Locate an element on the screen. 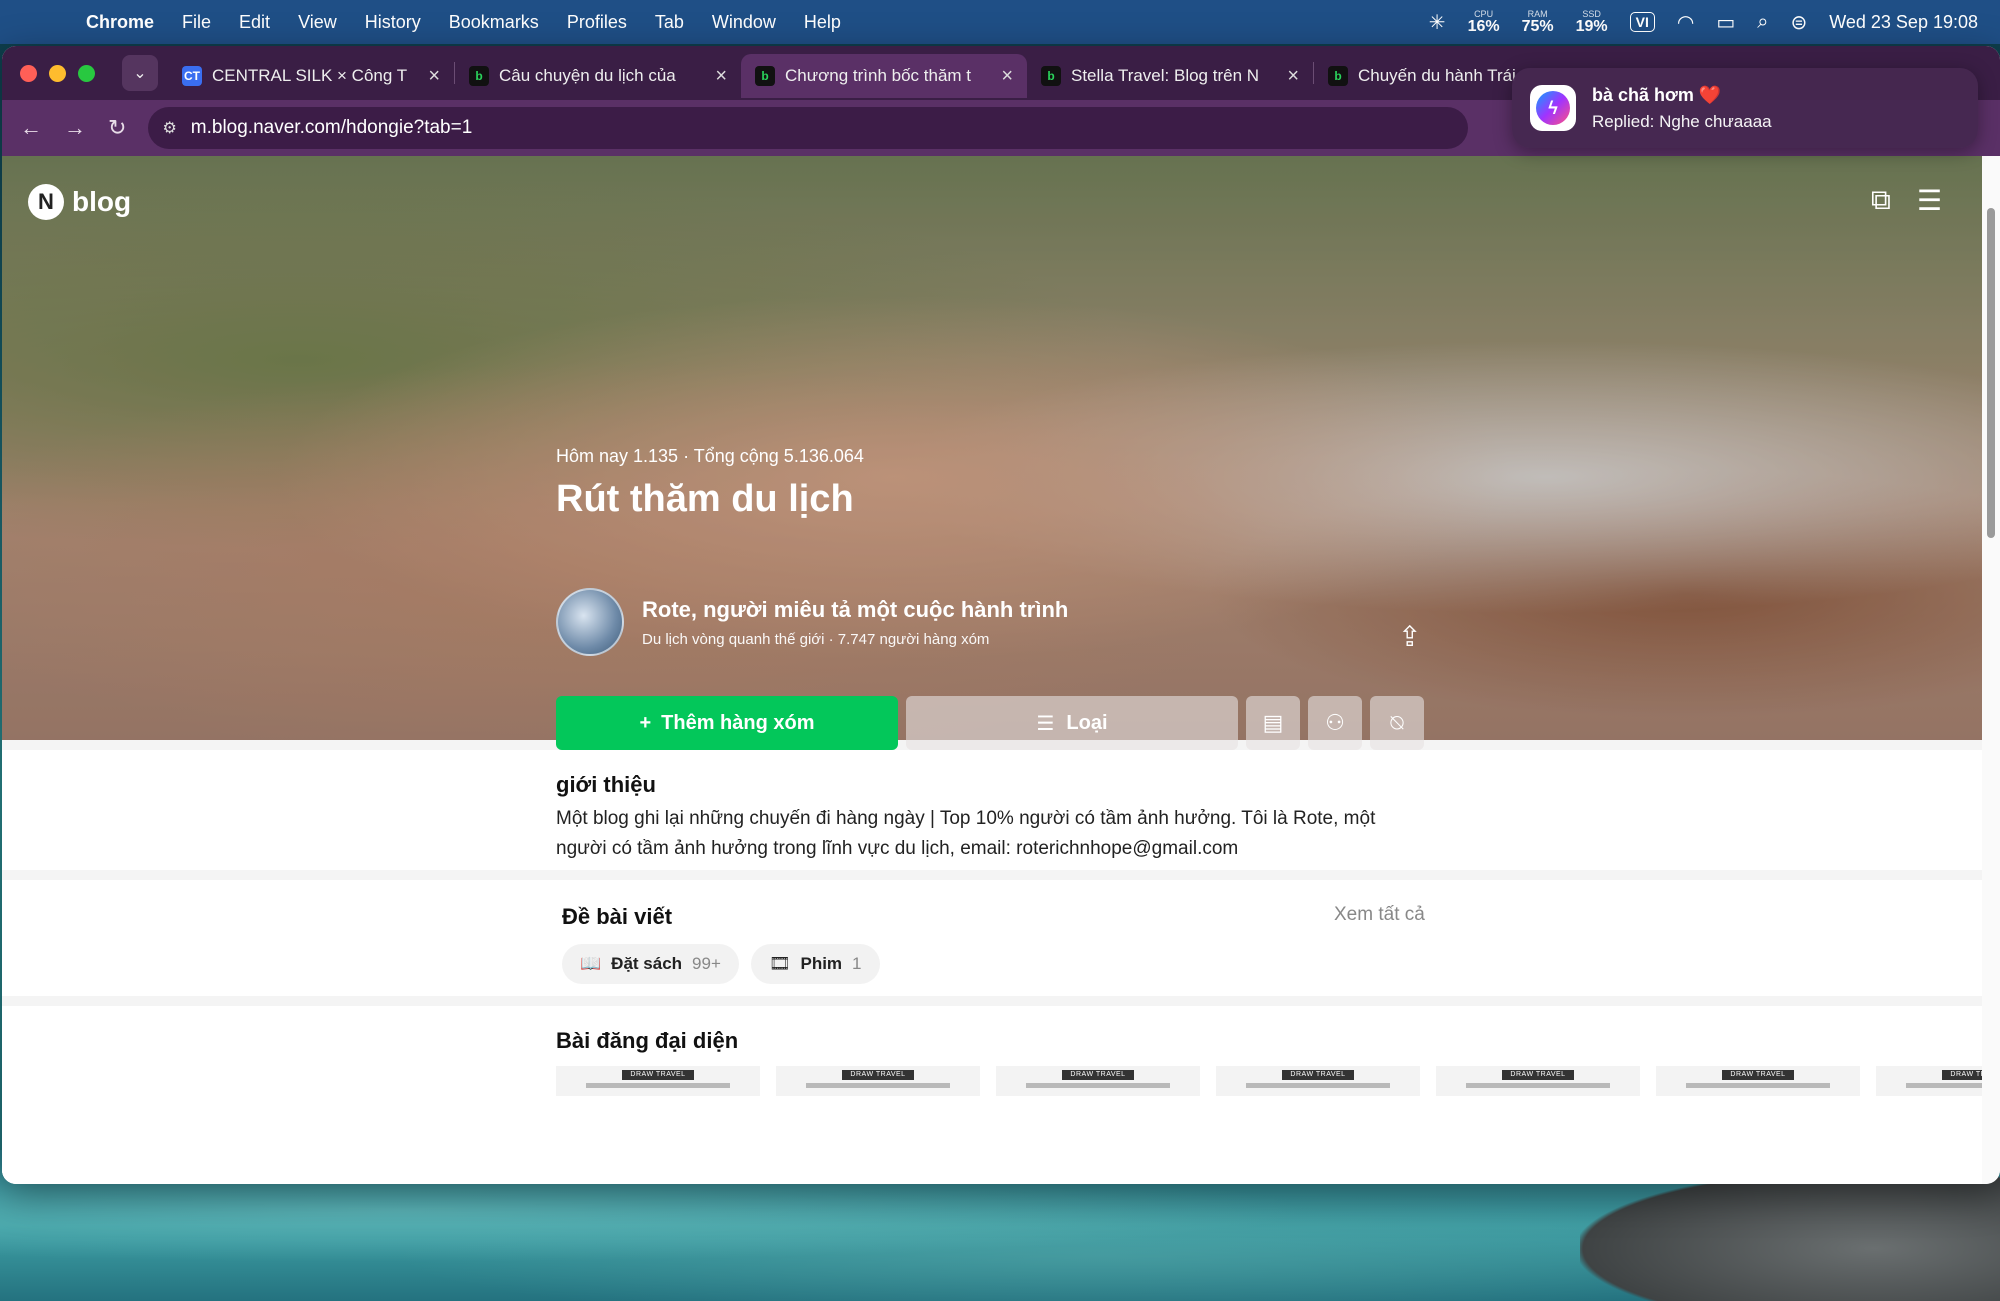 This screenshot has width=2000, height=1301. hamburger-menu-icon: ☰ is located at coordinates (1929, 200).